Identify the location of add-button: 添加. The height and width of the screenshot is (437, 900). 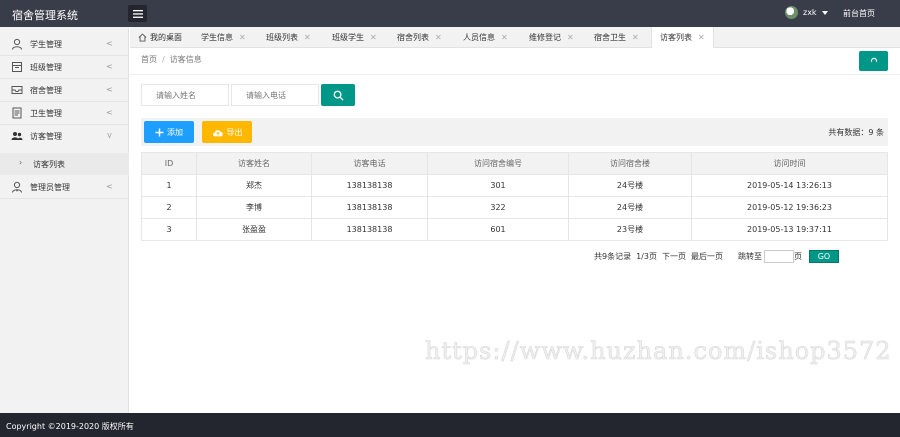
(169, 132).